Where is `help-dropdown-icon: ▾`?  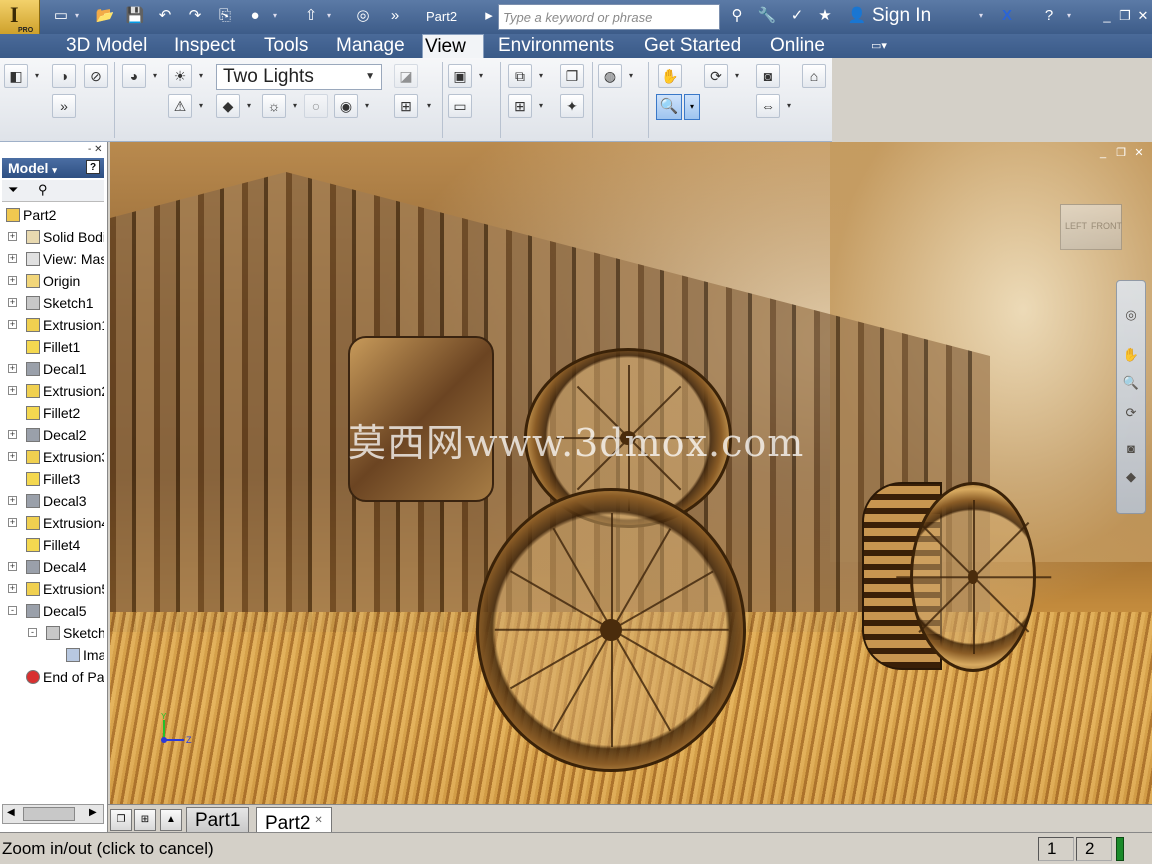 help-dropdown-icon: ▾ is located at coordinates (1069, 16).